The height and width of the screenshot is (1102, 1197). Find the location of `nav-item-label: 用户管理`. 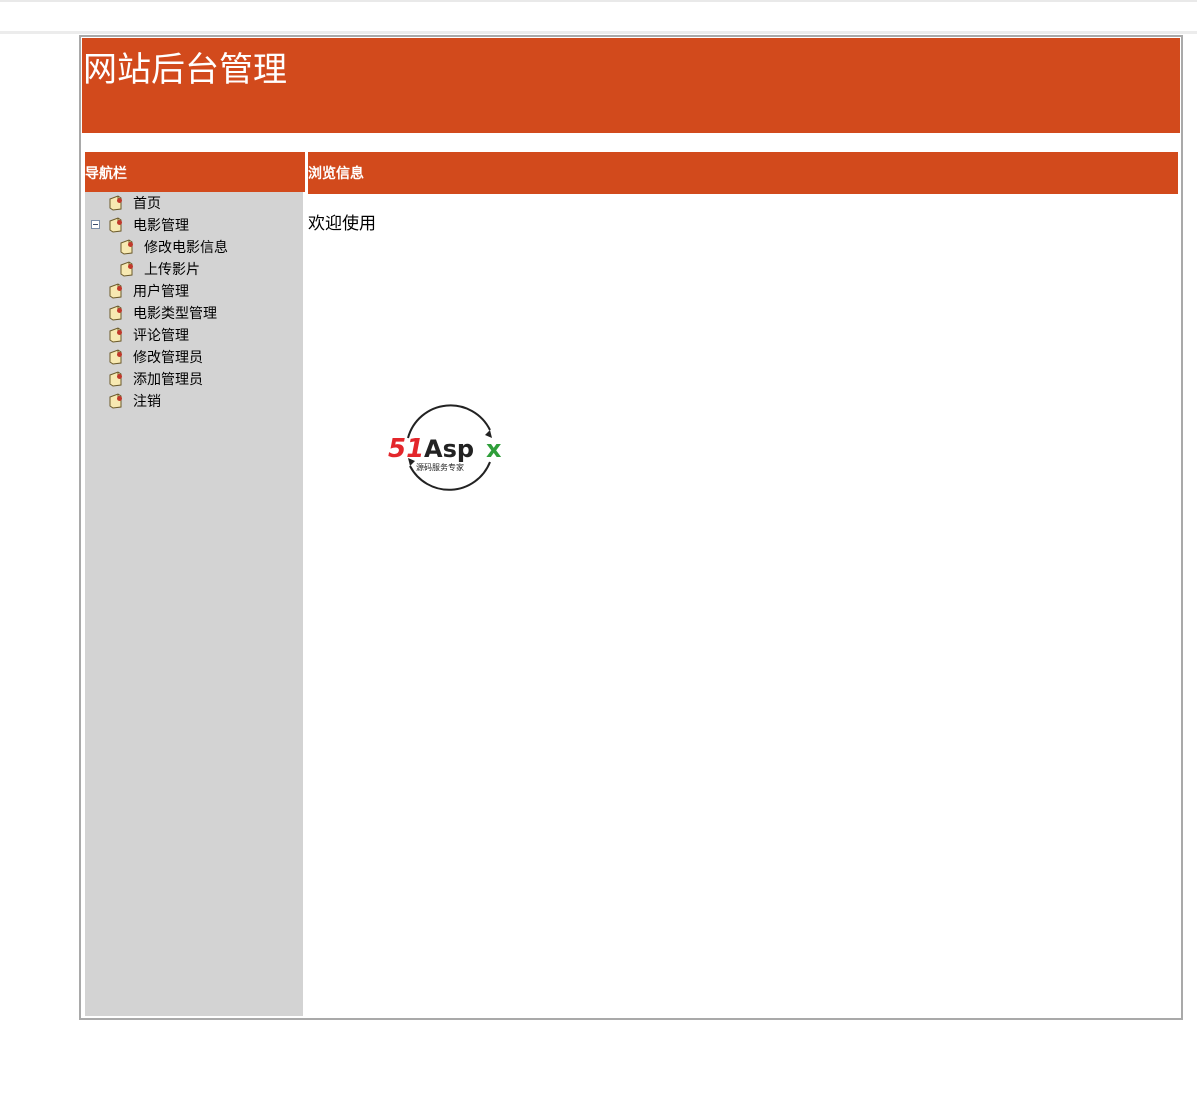

nav-item-label: 用户管理 is located at coordinates (161, 292).